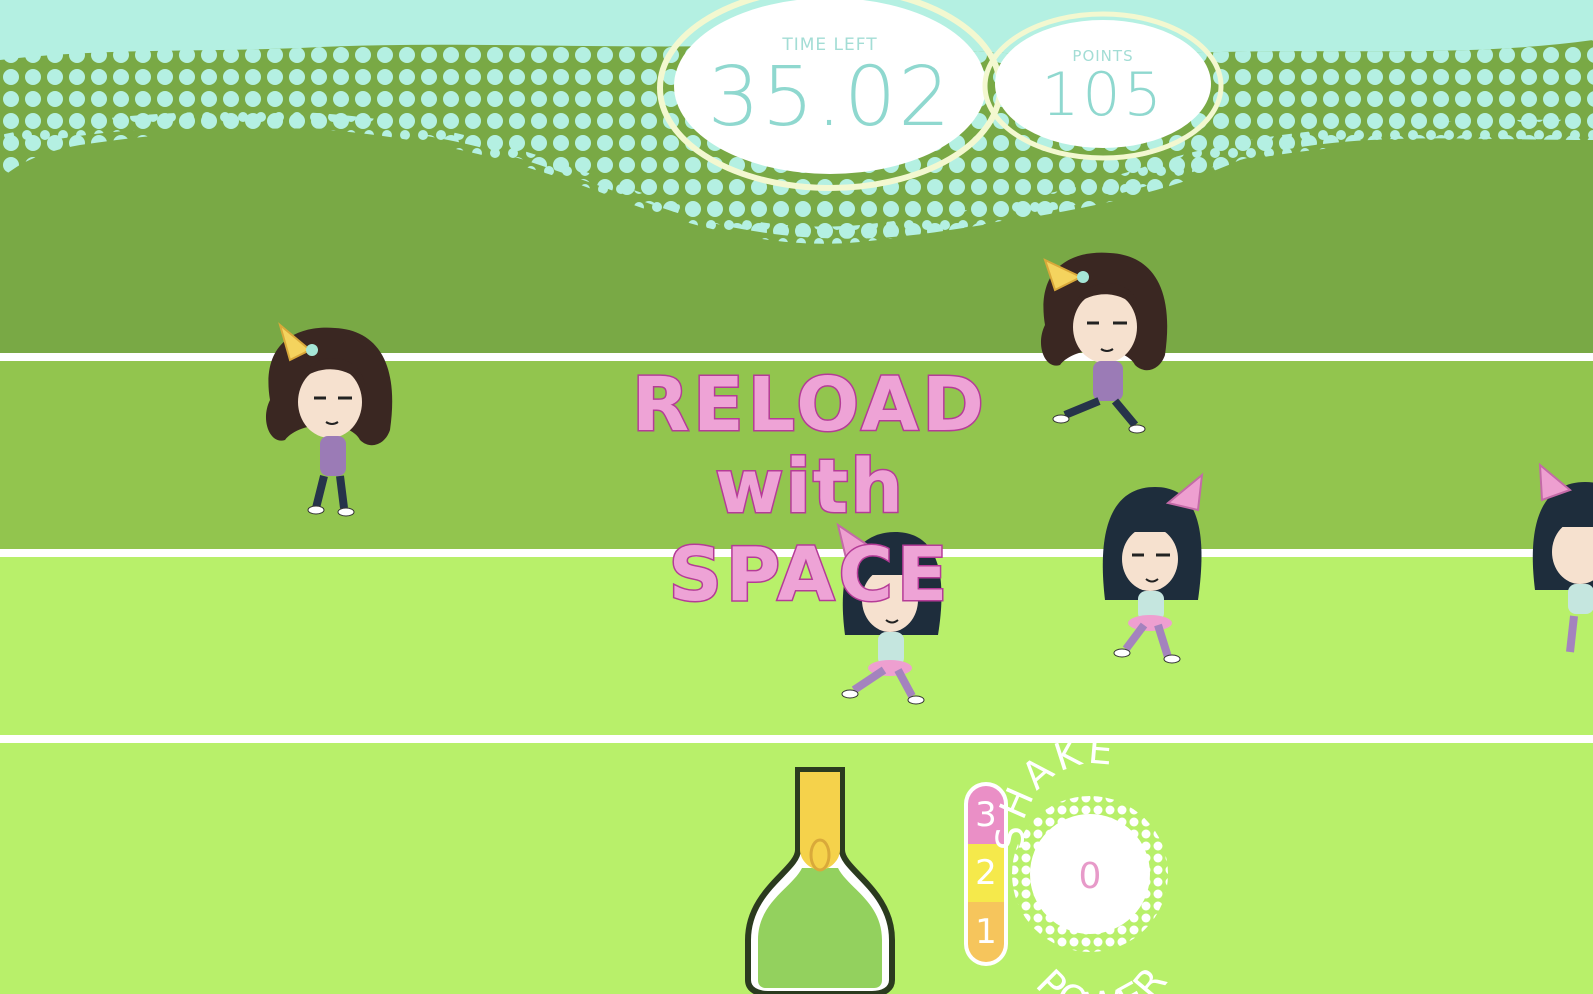  Describe the element at coordinates (810, 405) in the screenshot. I see `reload-line-1: RELOAD` at that location.